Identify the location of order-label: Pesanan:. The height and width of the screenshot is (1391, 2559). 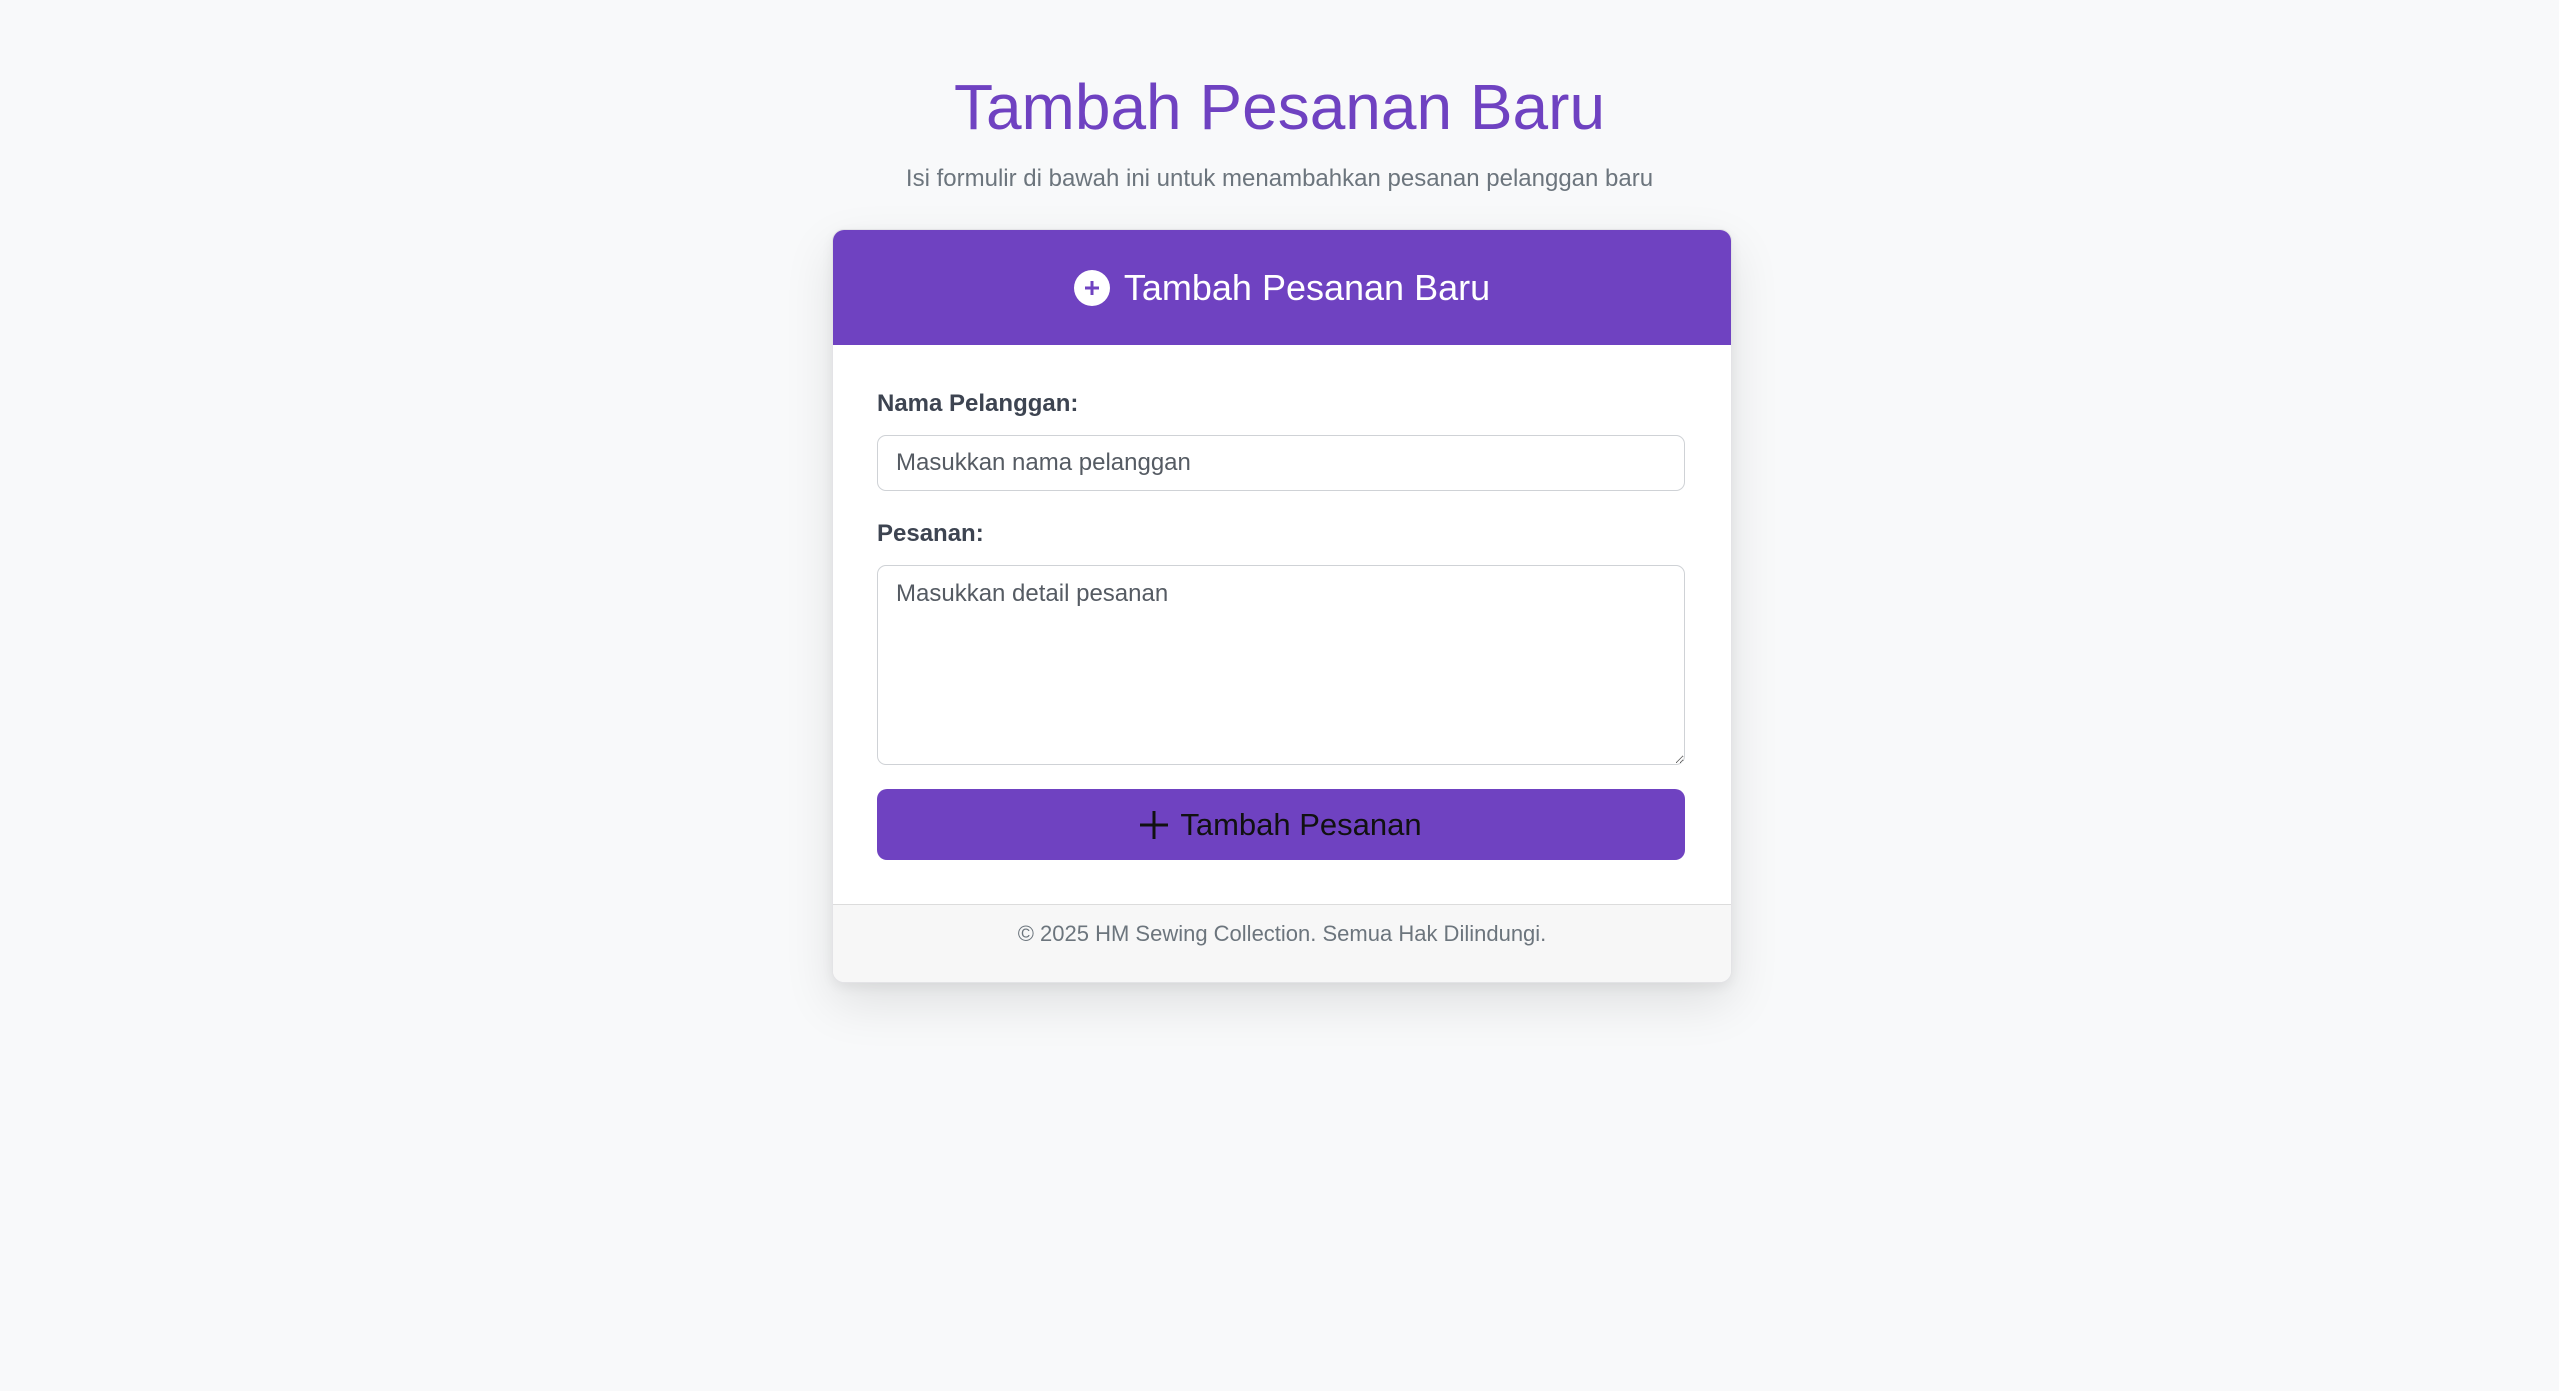
(930, 533).